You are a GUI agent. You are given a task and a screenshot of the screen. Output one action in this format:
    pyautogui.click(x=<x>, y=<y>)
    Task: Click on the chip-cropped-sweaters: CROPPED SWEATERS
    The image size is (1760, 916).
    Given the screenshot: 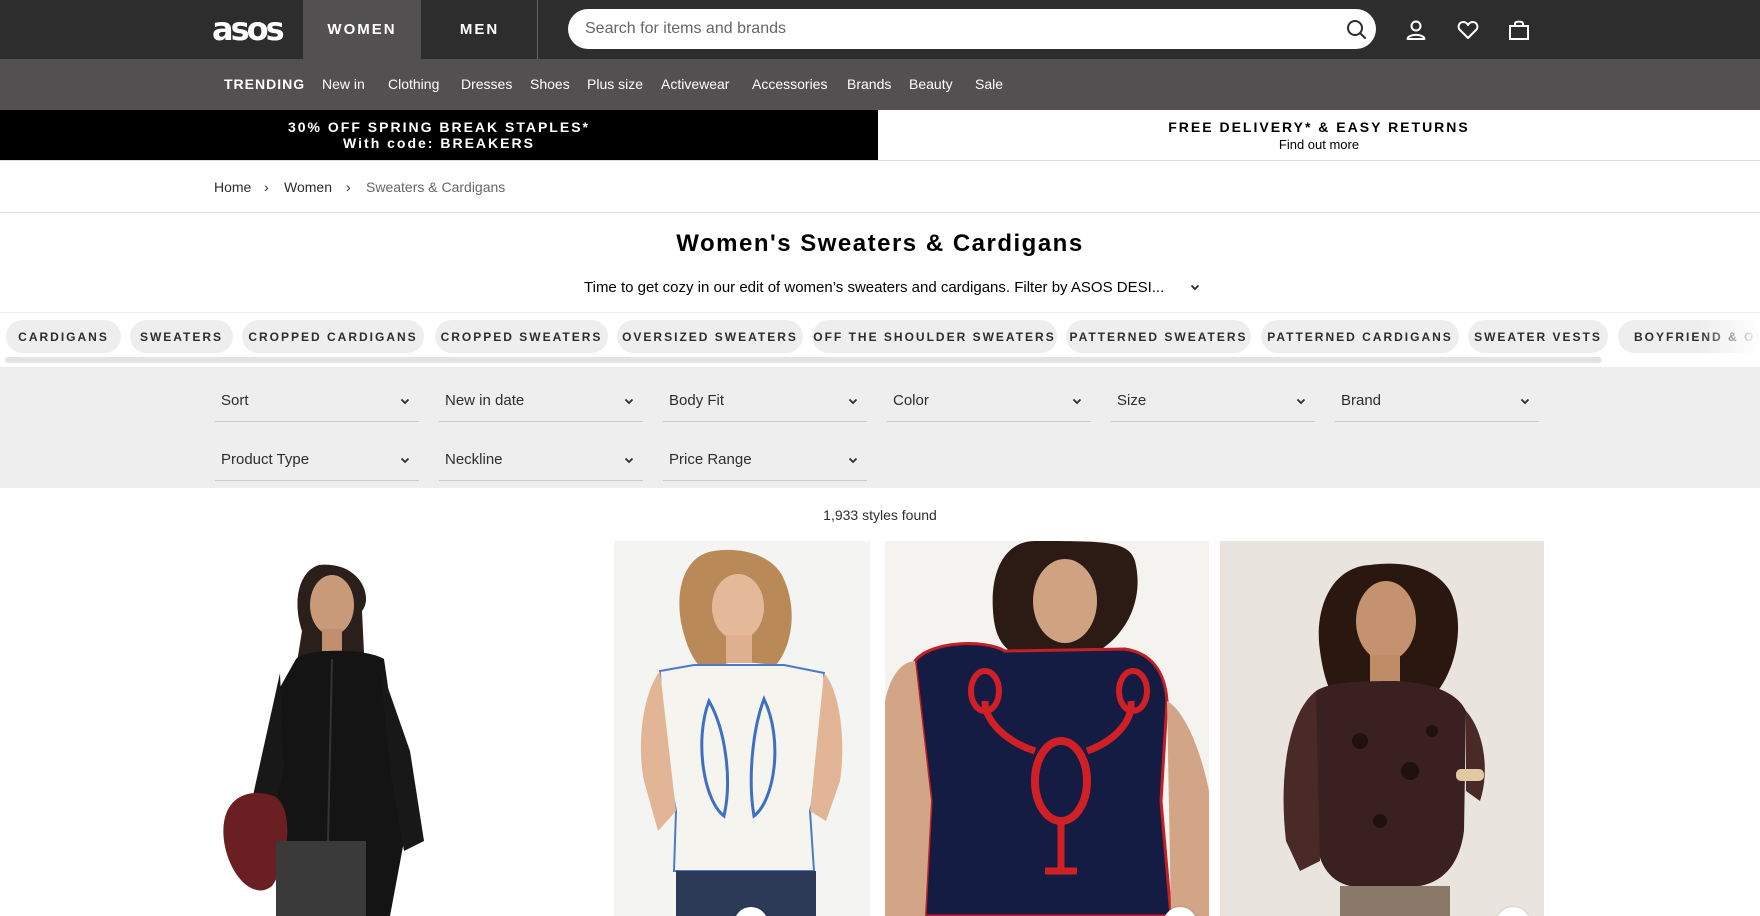 What is the action you would take?
    pyautogui.click(x=521, y=336)
    